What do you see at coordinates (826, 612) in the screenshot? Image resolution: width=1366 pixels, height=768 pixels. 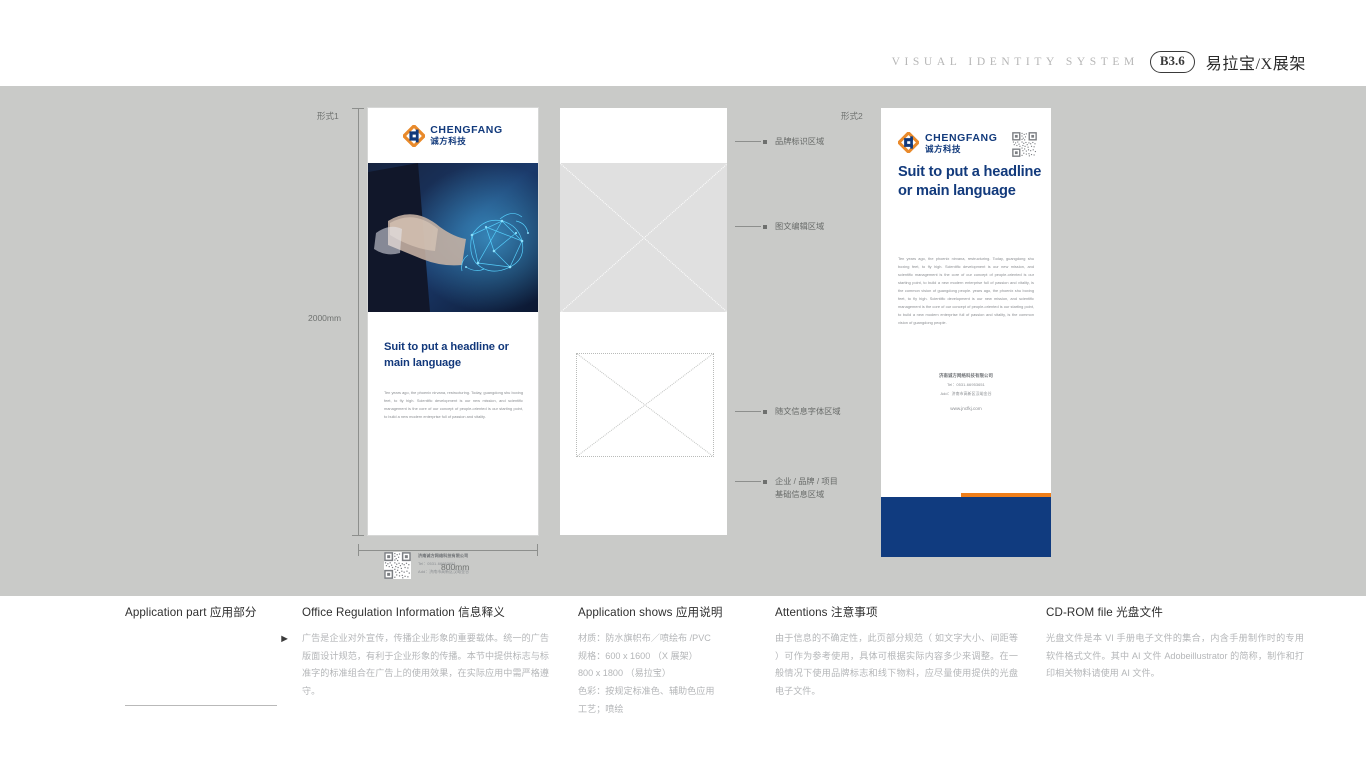 I see `footer-col-title: Attentions 注意事项` at bounding box center [826, 612].